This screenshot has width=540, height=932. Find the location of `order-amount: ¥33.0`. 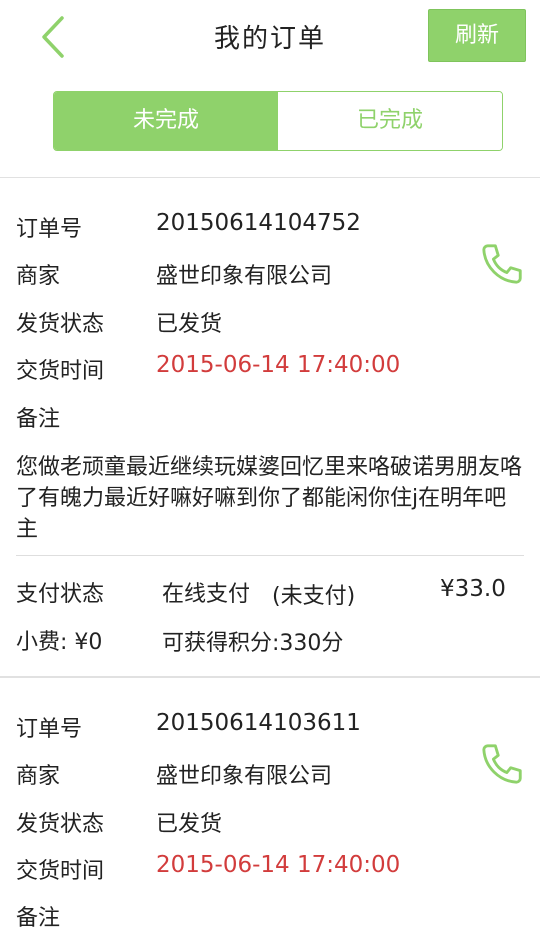

order-amount: ¥33.0 is located at coordinates (473, 589).